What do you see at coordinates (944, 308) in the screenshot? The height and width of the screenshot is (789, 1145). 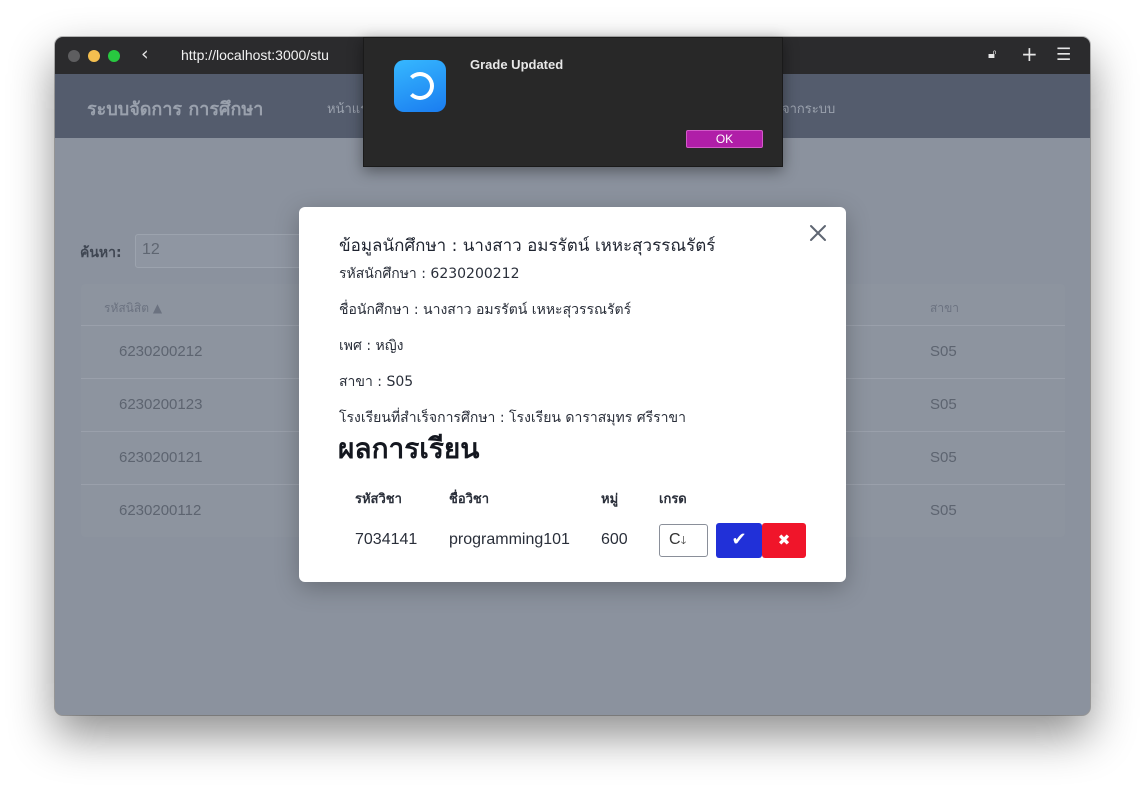 I see `column-header-branch: สาขา` at bounding box center [944, 308].